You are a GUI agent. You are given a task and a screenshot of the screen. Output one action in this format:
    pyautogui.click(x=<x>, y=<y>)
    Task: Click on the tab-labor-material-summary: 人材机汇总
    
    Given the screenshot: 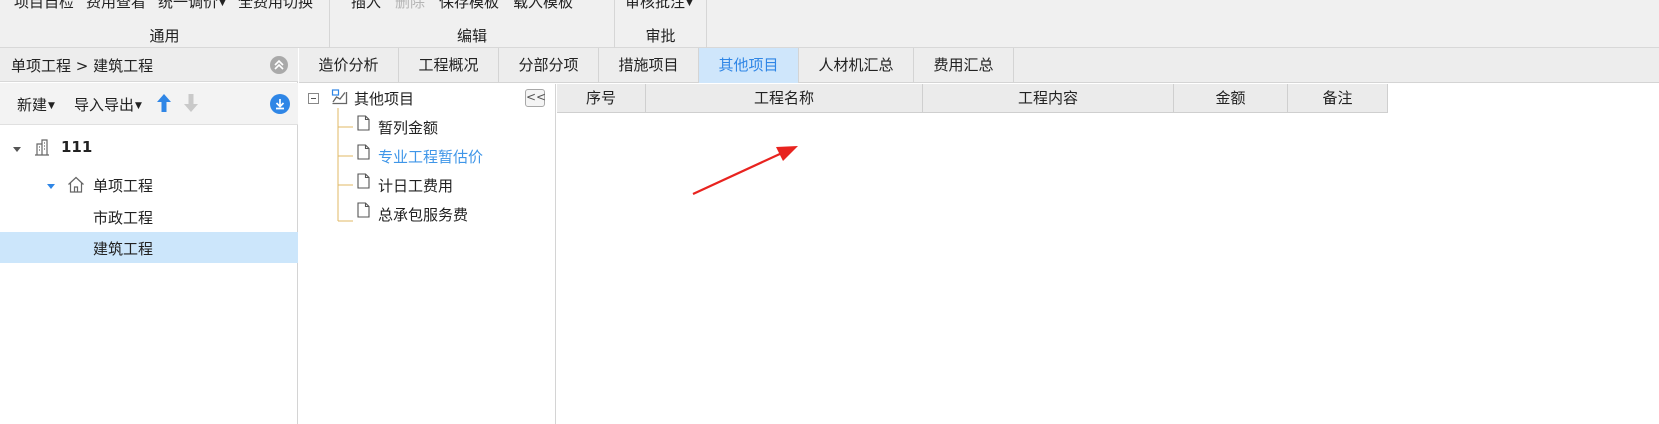 What is the action you would take?
    pyautogui.click(x=856, y=65)
    